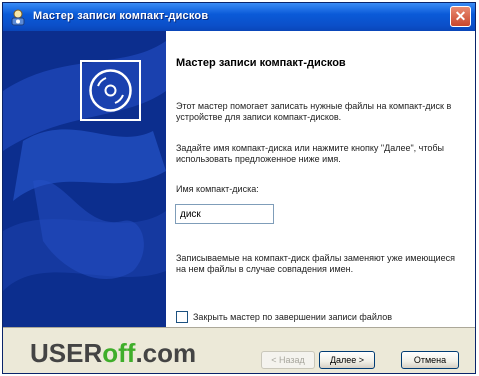 The width and height of the screenshot is (479, 376). Describe the element at coordinates (18, 17) in the screenshot. I see `cd-writer-icon` at that location.